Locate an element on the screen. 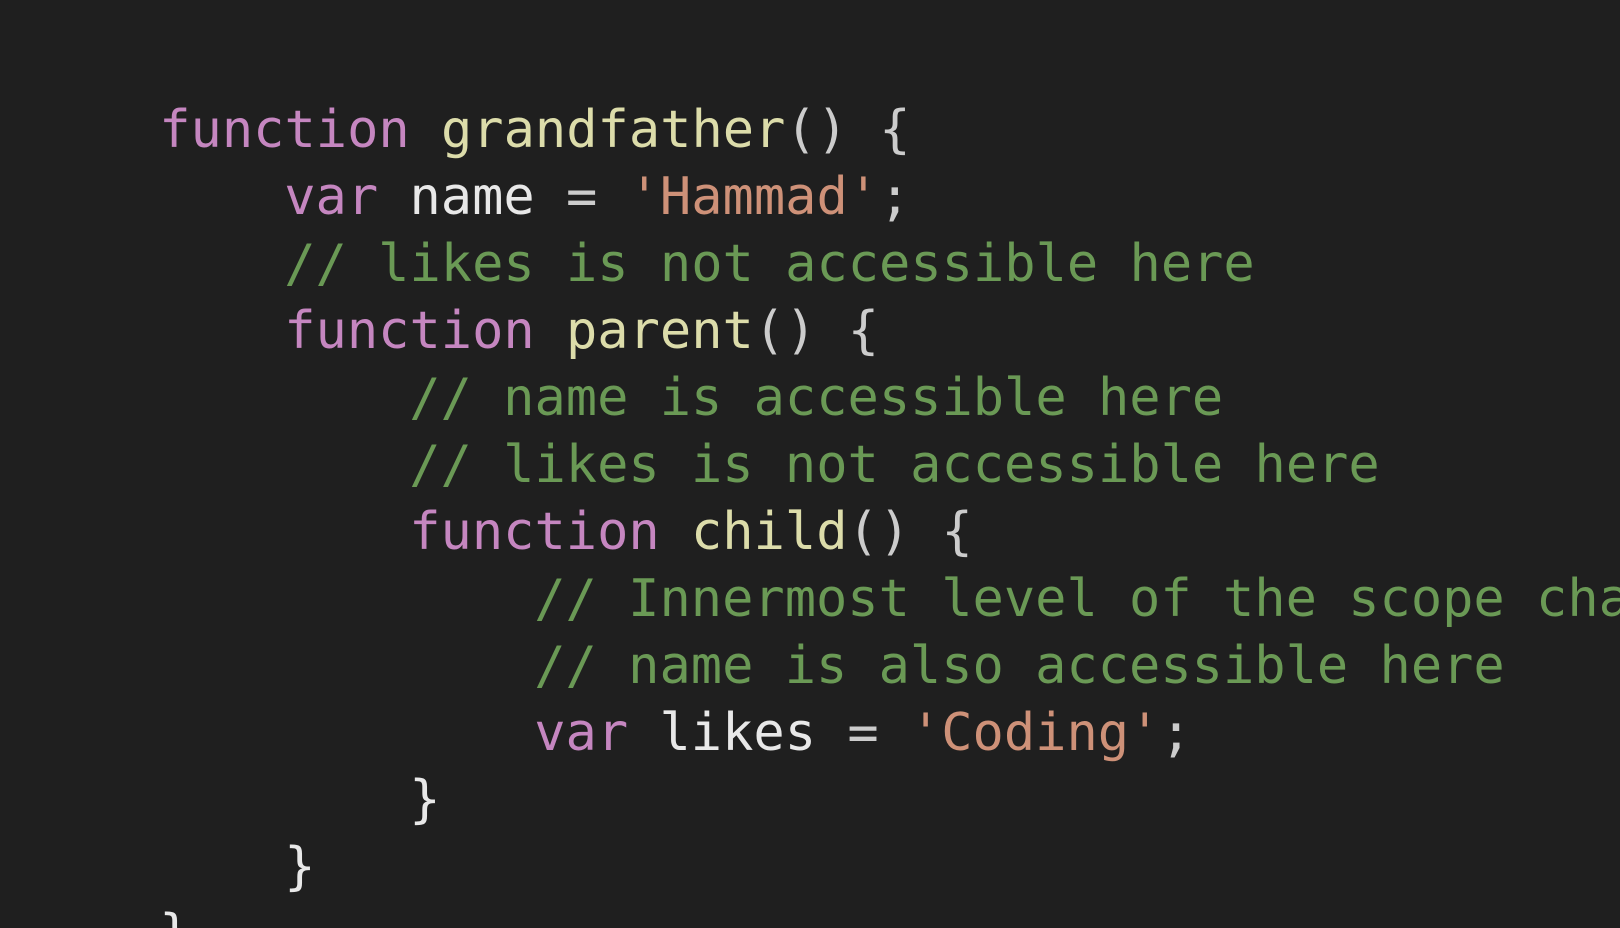  code-line: } is located at coordinates (827, 832).